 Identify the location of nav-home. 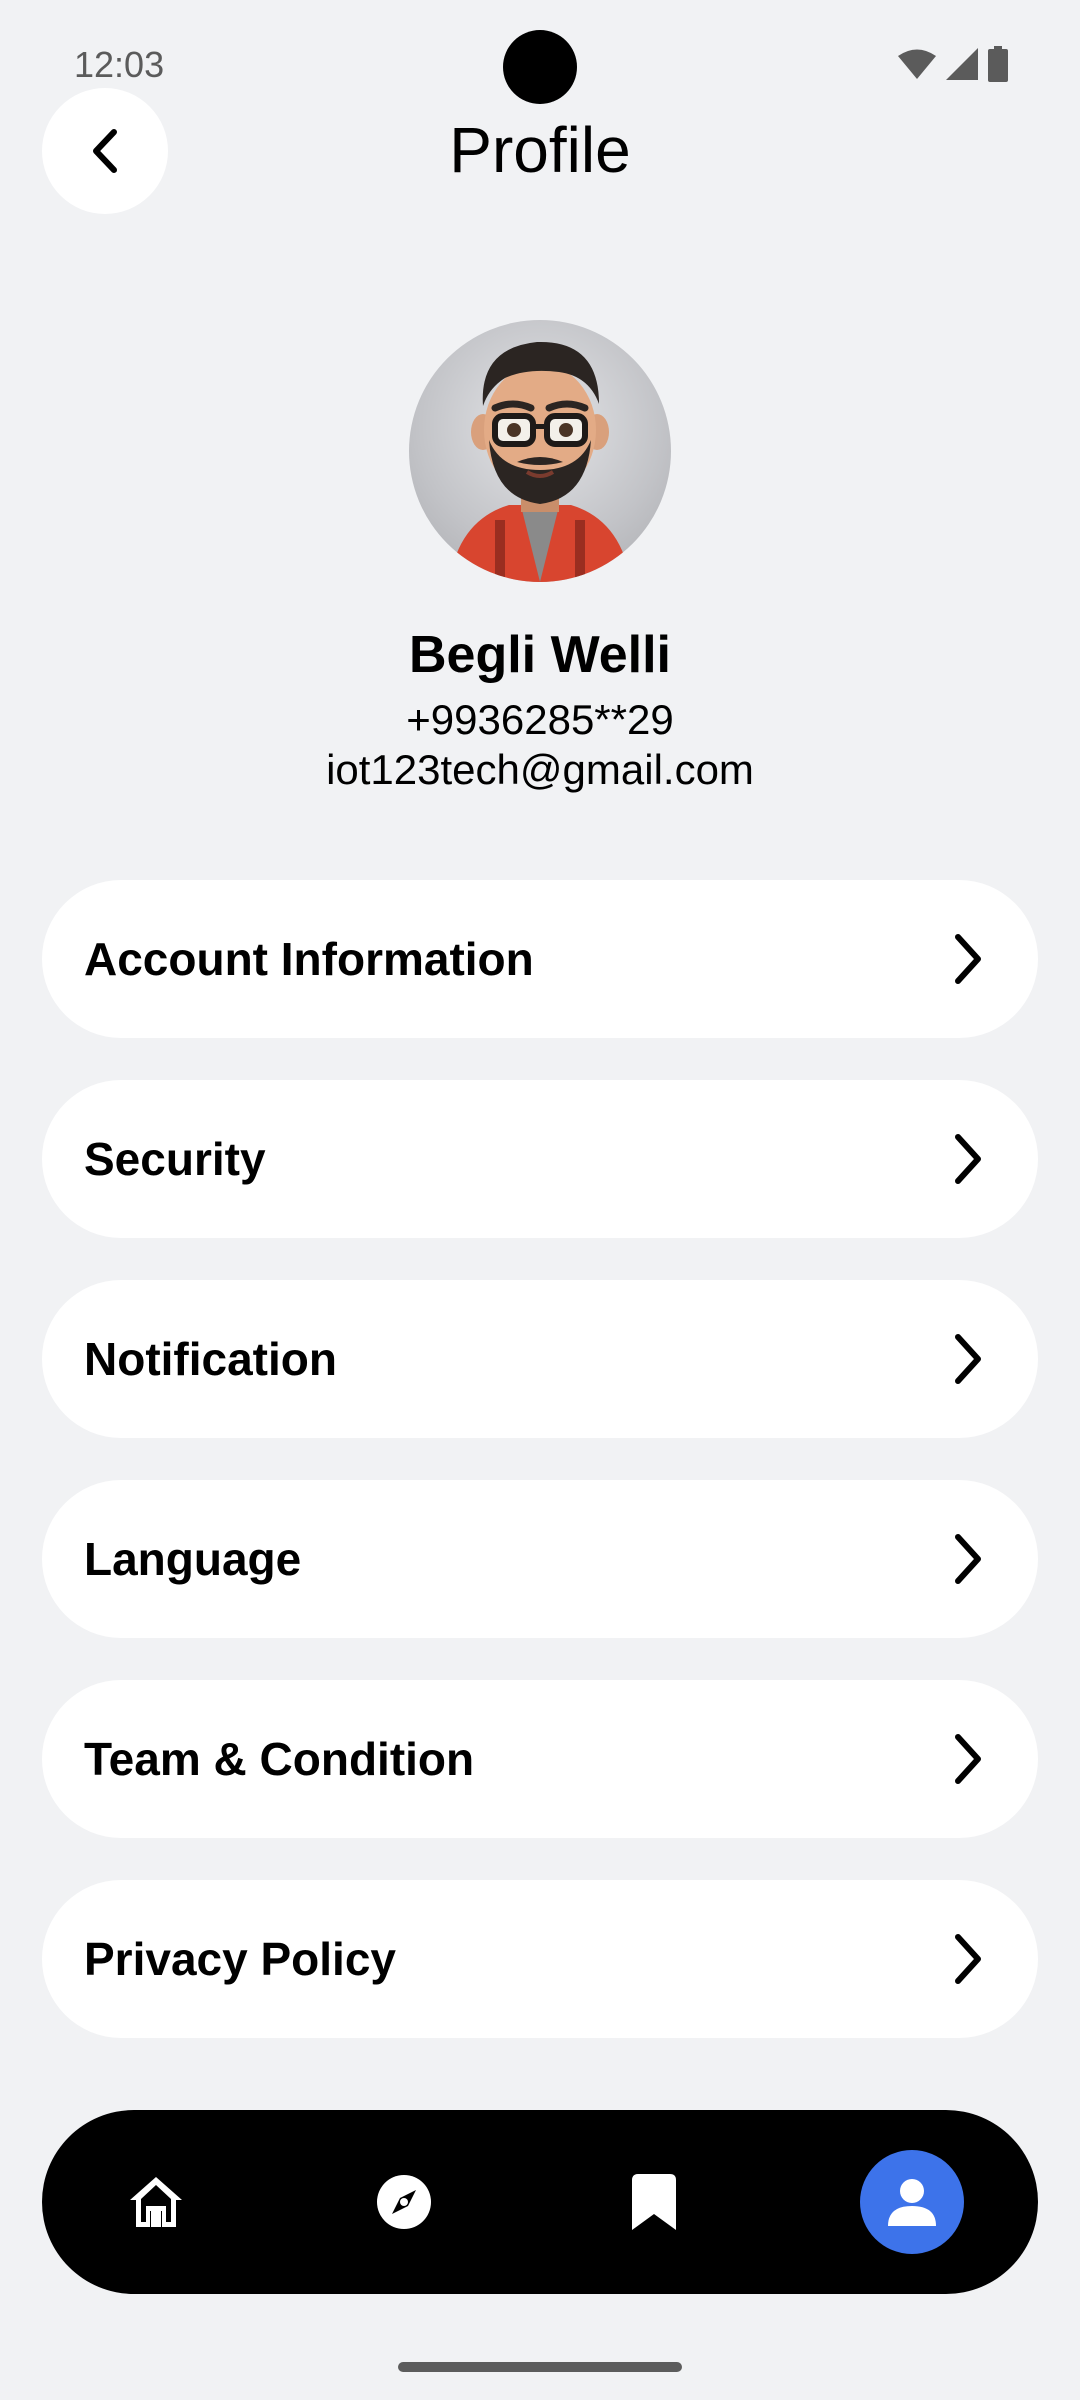
(156, 2202).